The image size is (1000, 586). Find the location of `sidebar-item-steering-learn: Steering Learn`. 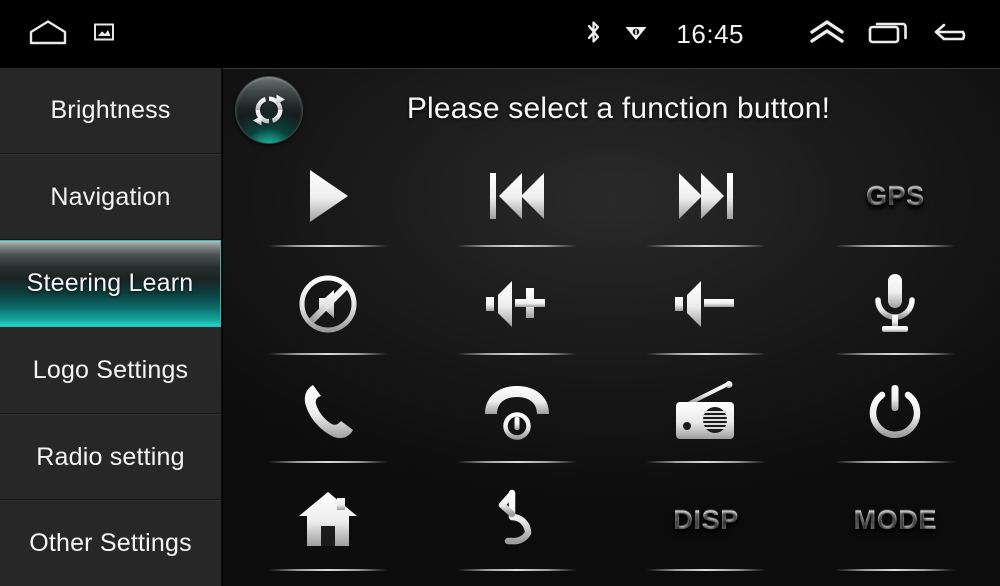

sidebar-item-steering-learn: Steering Learn is located at coordinates (110, 284).